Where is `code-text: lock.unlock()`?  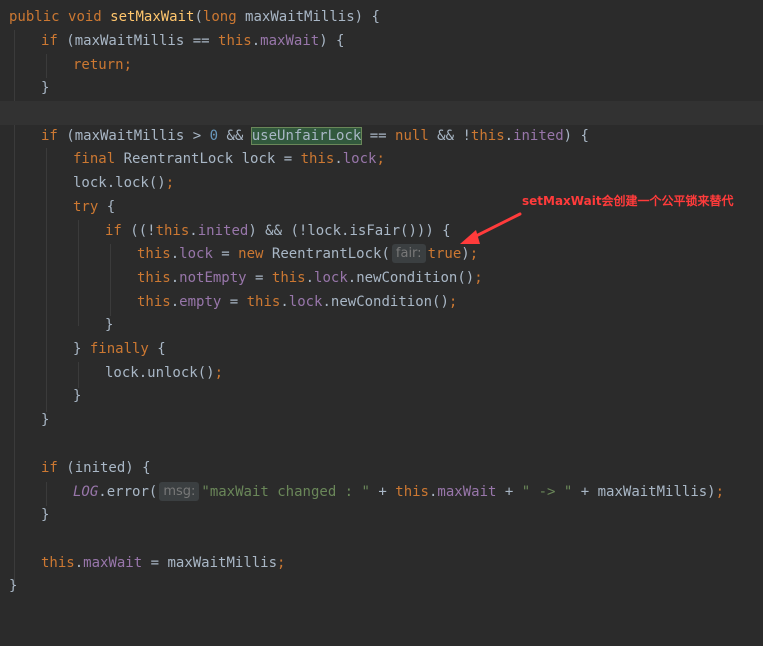
code-text: lock.unlock() is located at coordinates (160, 373).